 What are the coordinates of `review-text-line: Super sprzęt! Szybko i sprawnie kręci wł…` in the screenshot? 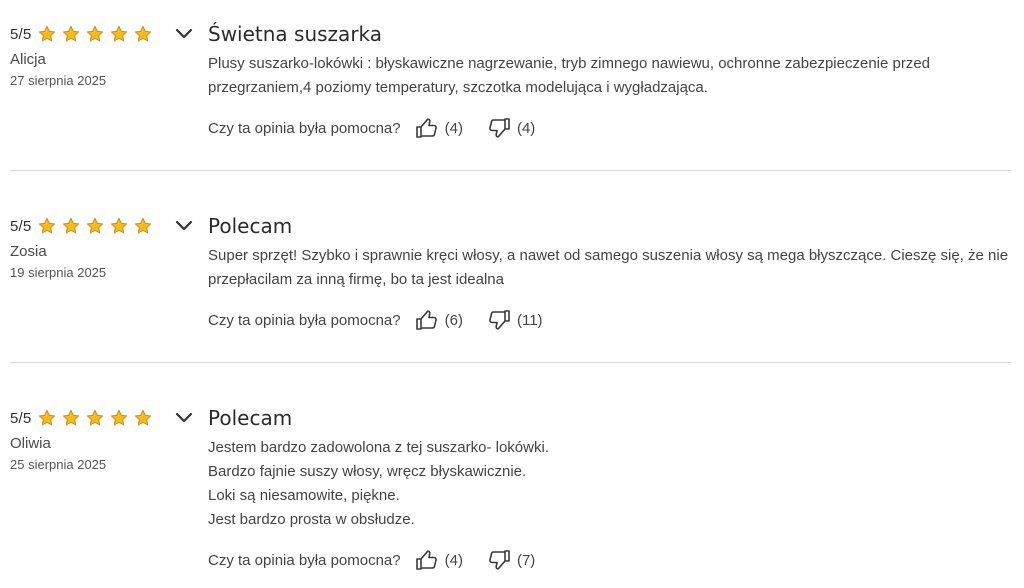 It's located at (608, 255).